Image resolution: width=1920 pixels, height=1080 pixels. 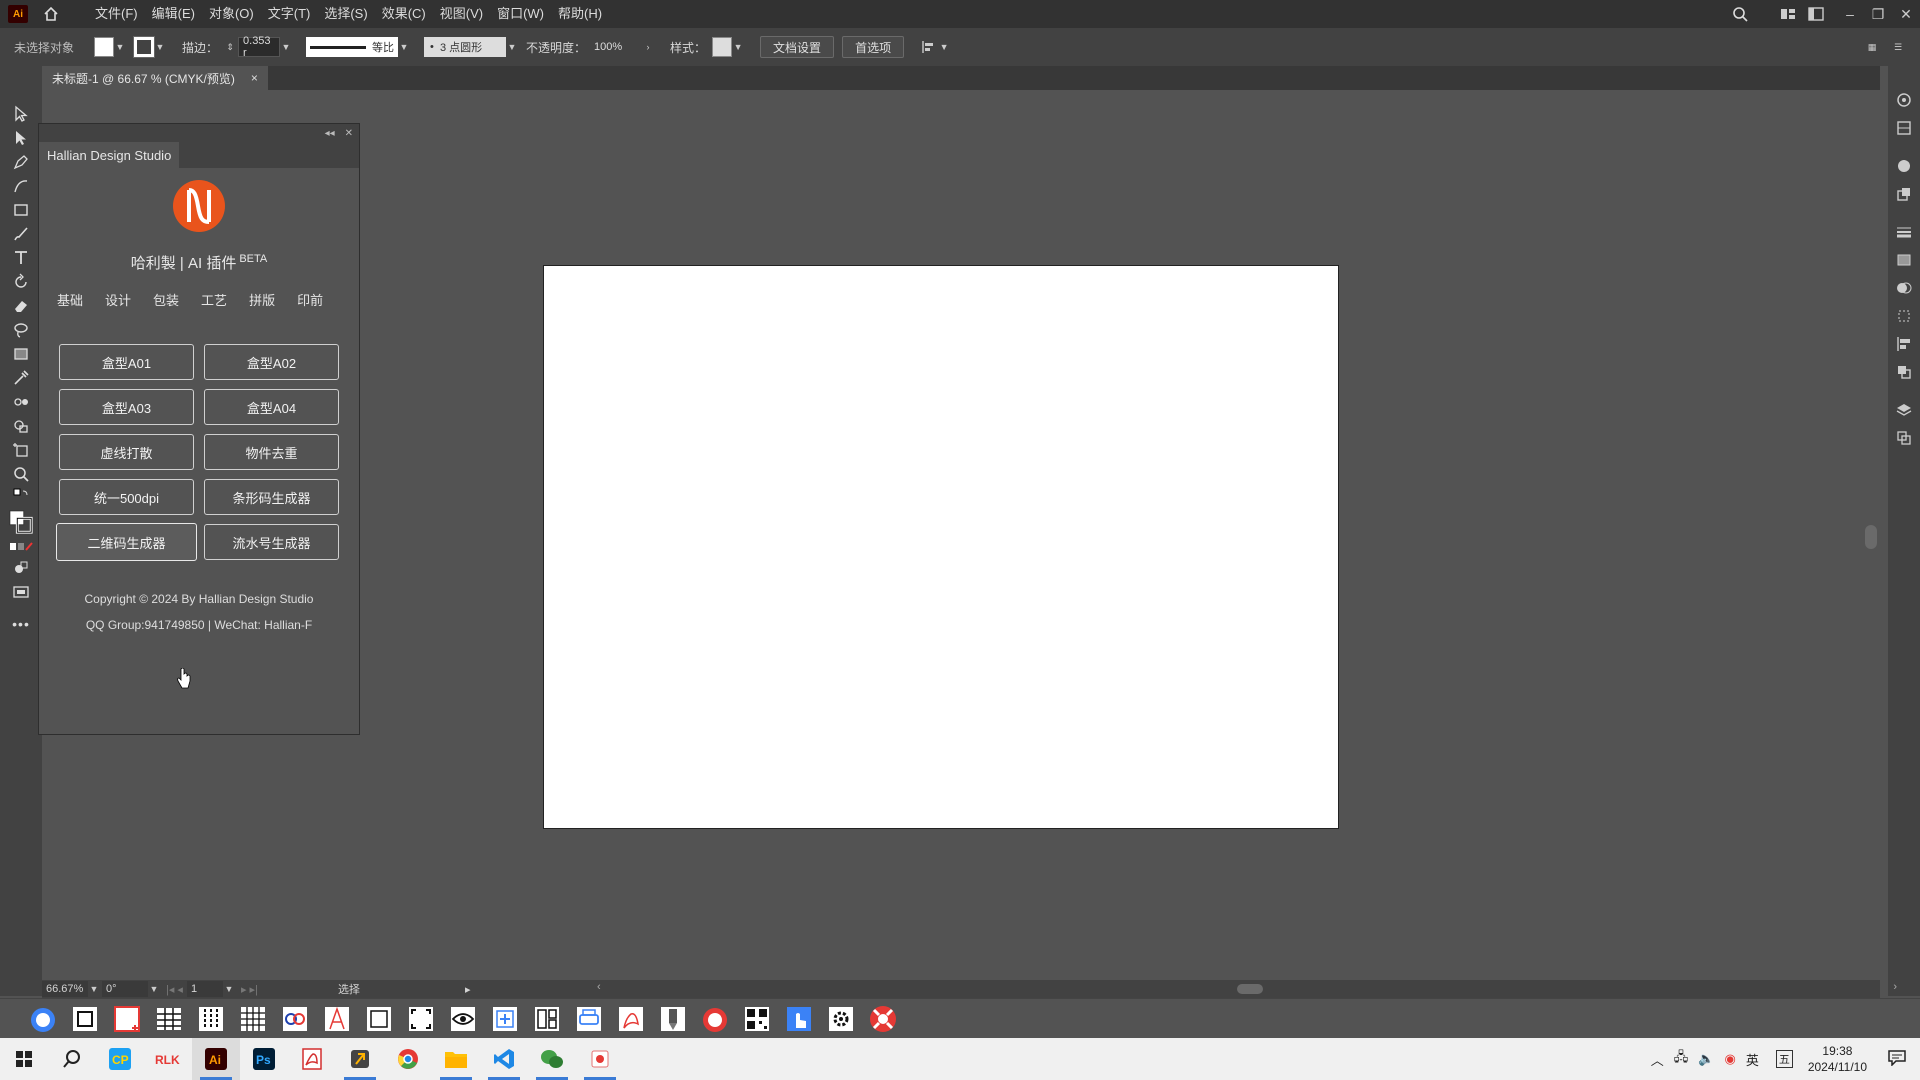 What do you see at coordinates (614, 47) in the screenshot?
I see `opacity-input: 100%` at bounding box center [614, 47].